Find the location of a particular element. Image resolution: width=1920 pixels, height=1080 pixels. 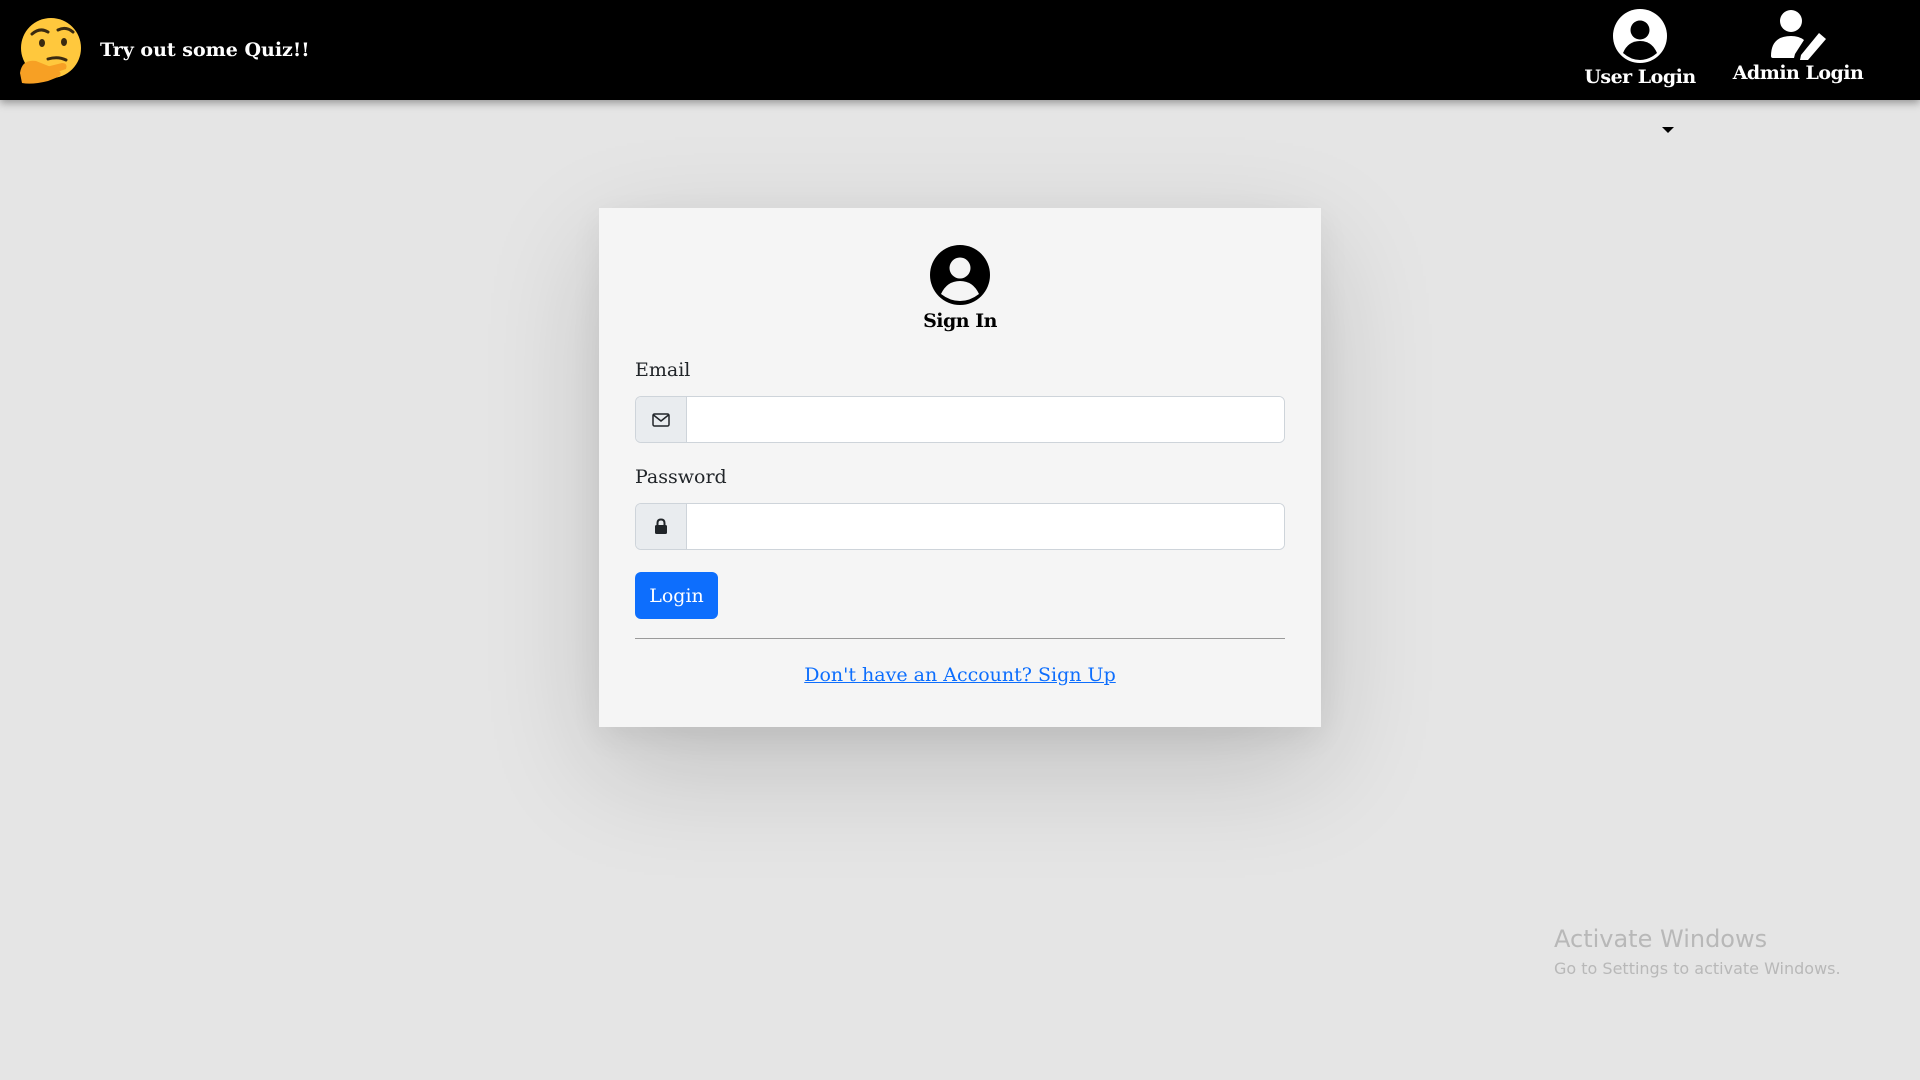

password-input-group is located at coordinates (960, 526).